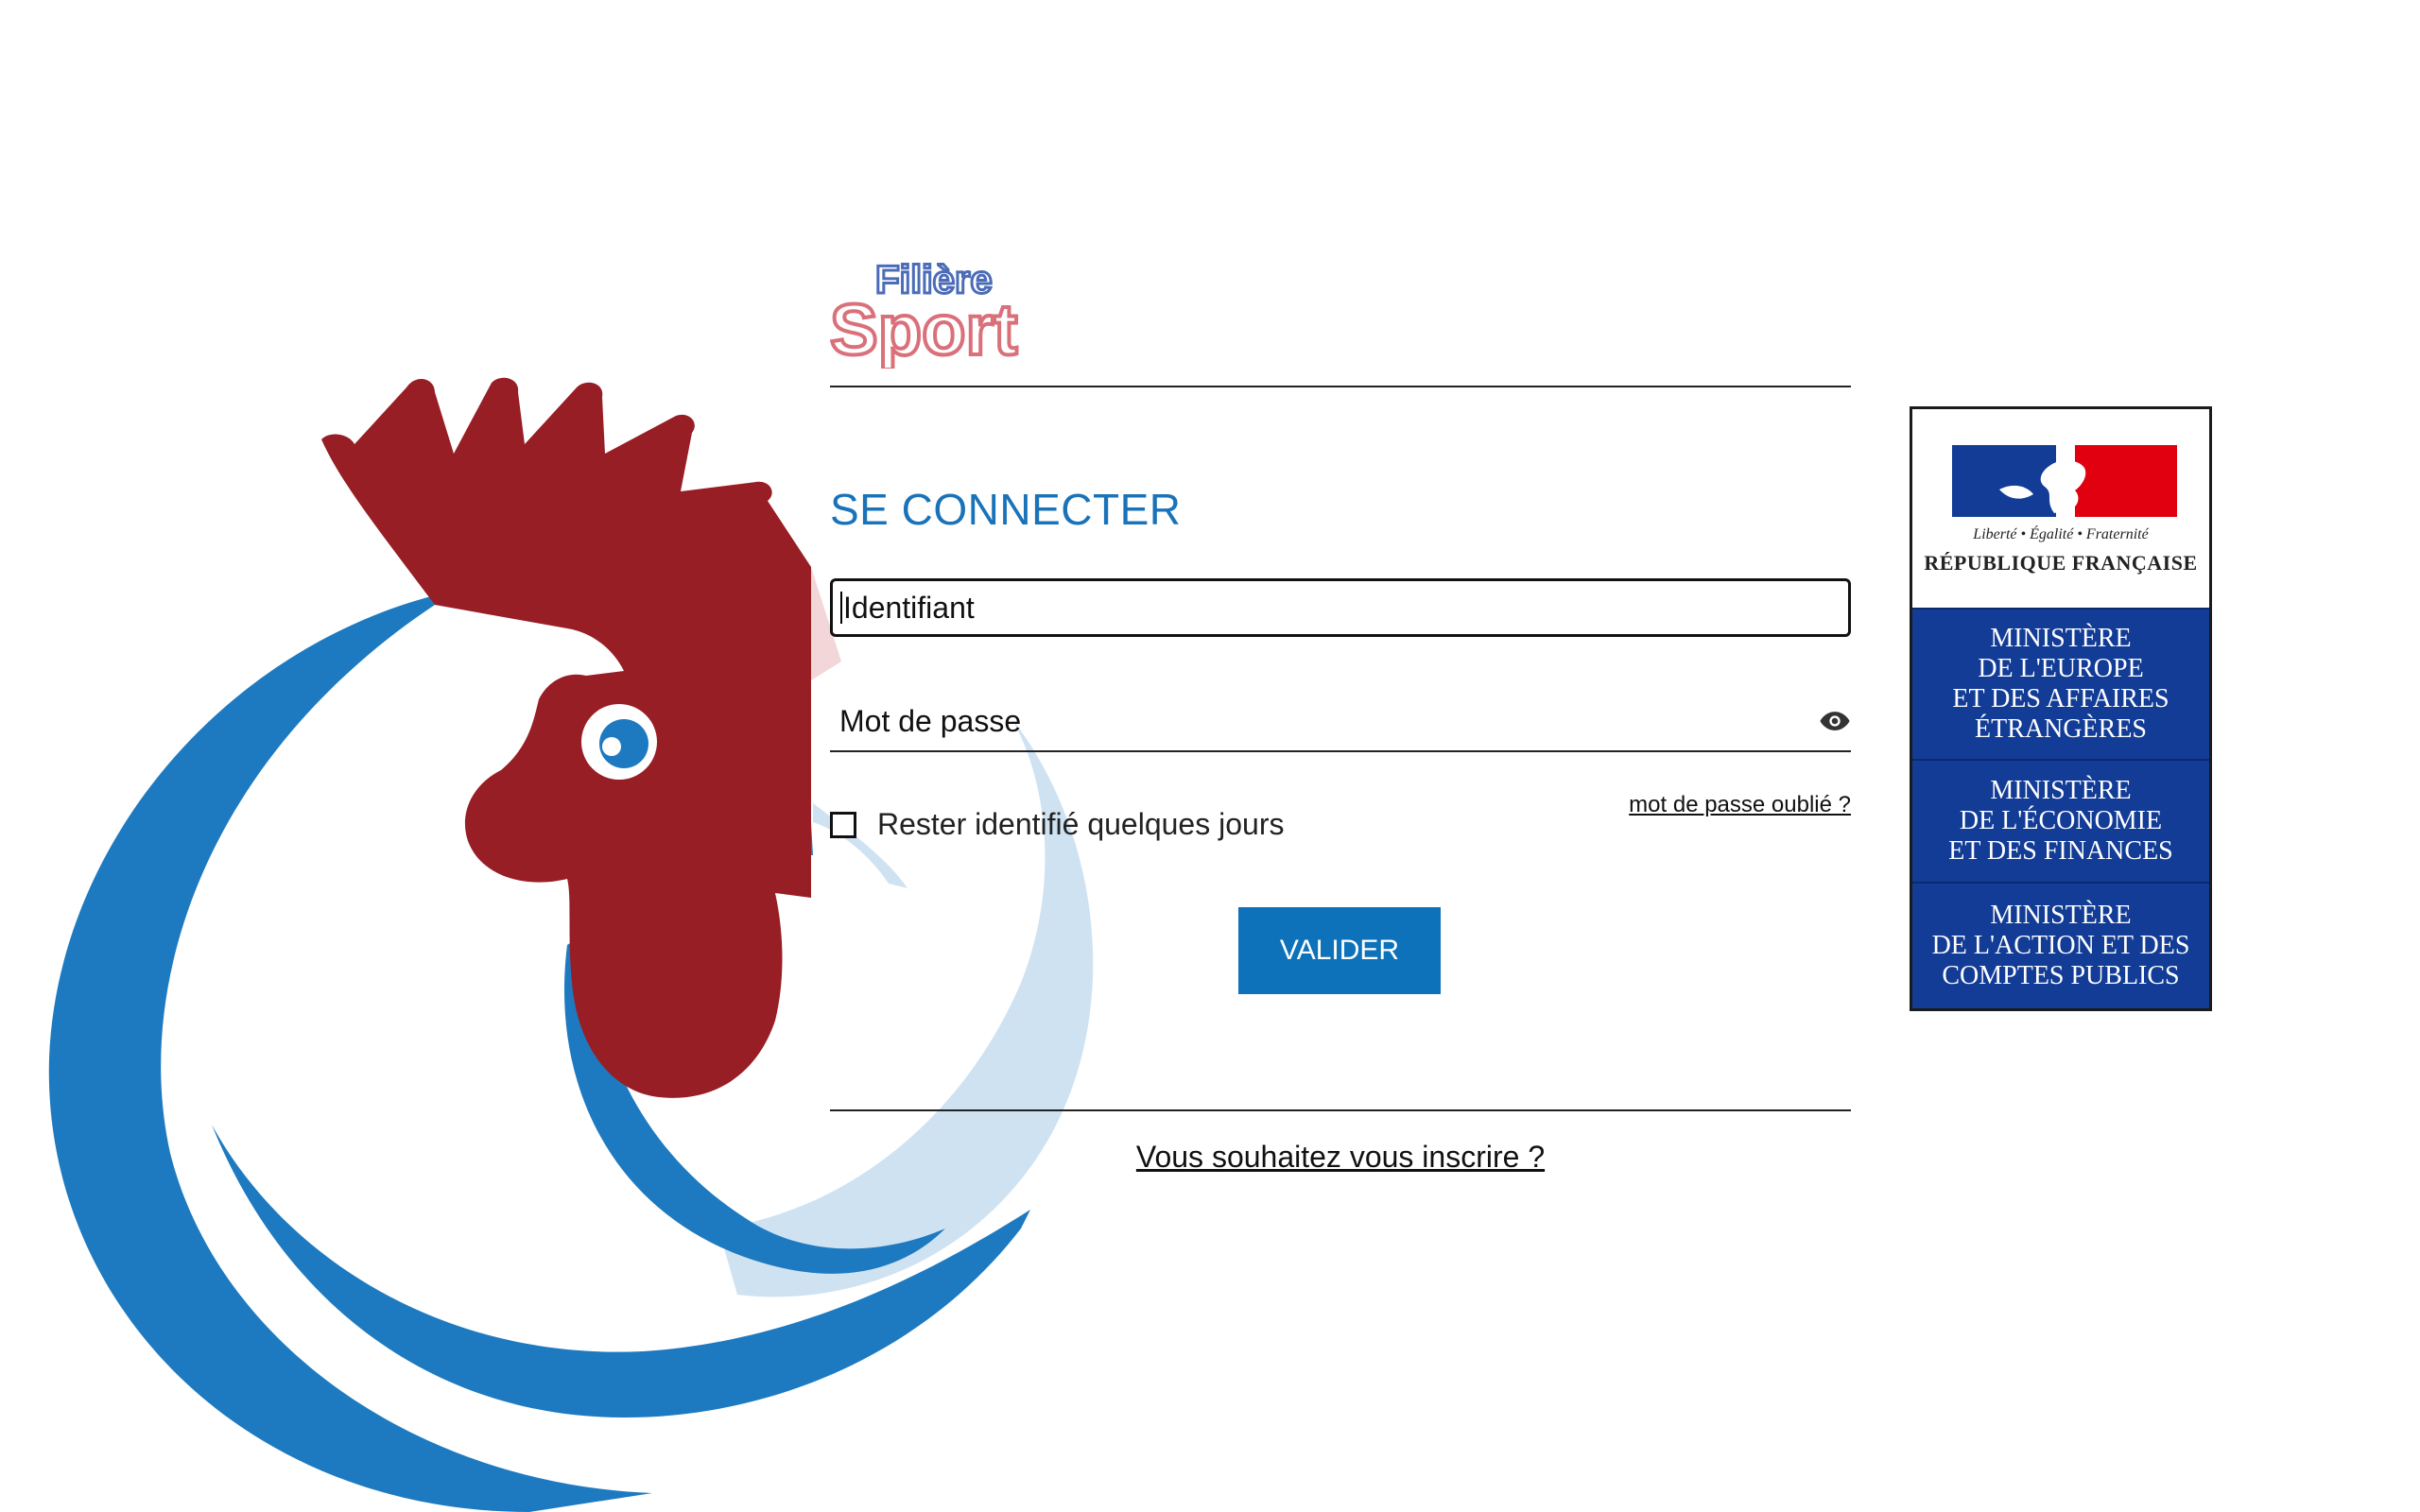 Image resolution: width=2420 pixels, height=1512 pixels. I want to click on ministry-line: ET DES AFFAIRES, so click(2060, 698).